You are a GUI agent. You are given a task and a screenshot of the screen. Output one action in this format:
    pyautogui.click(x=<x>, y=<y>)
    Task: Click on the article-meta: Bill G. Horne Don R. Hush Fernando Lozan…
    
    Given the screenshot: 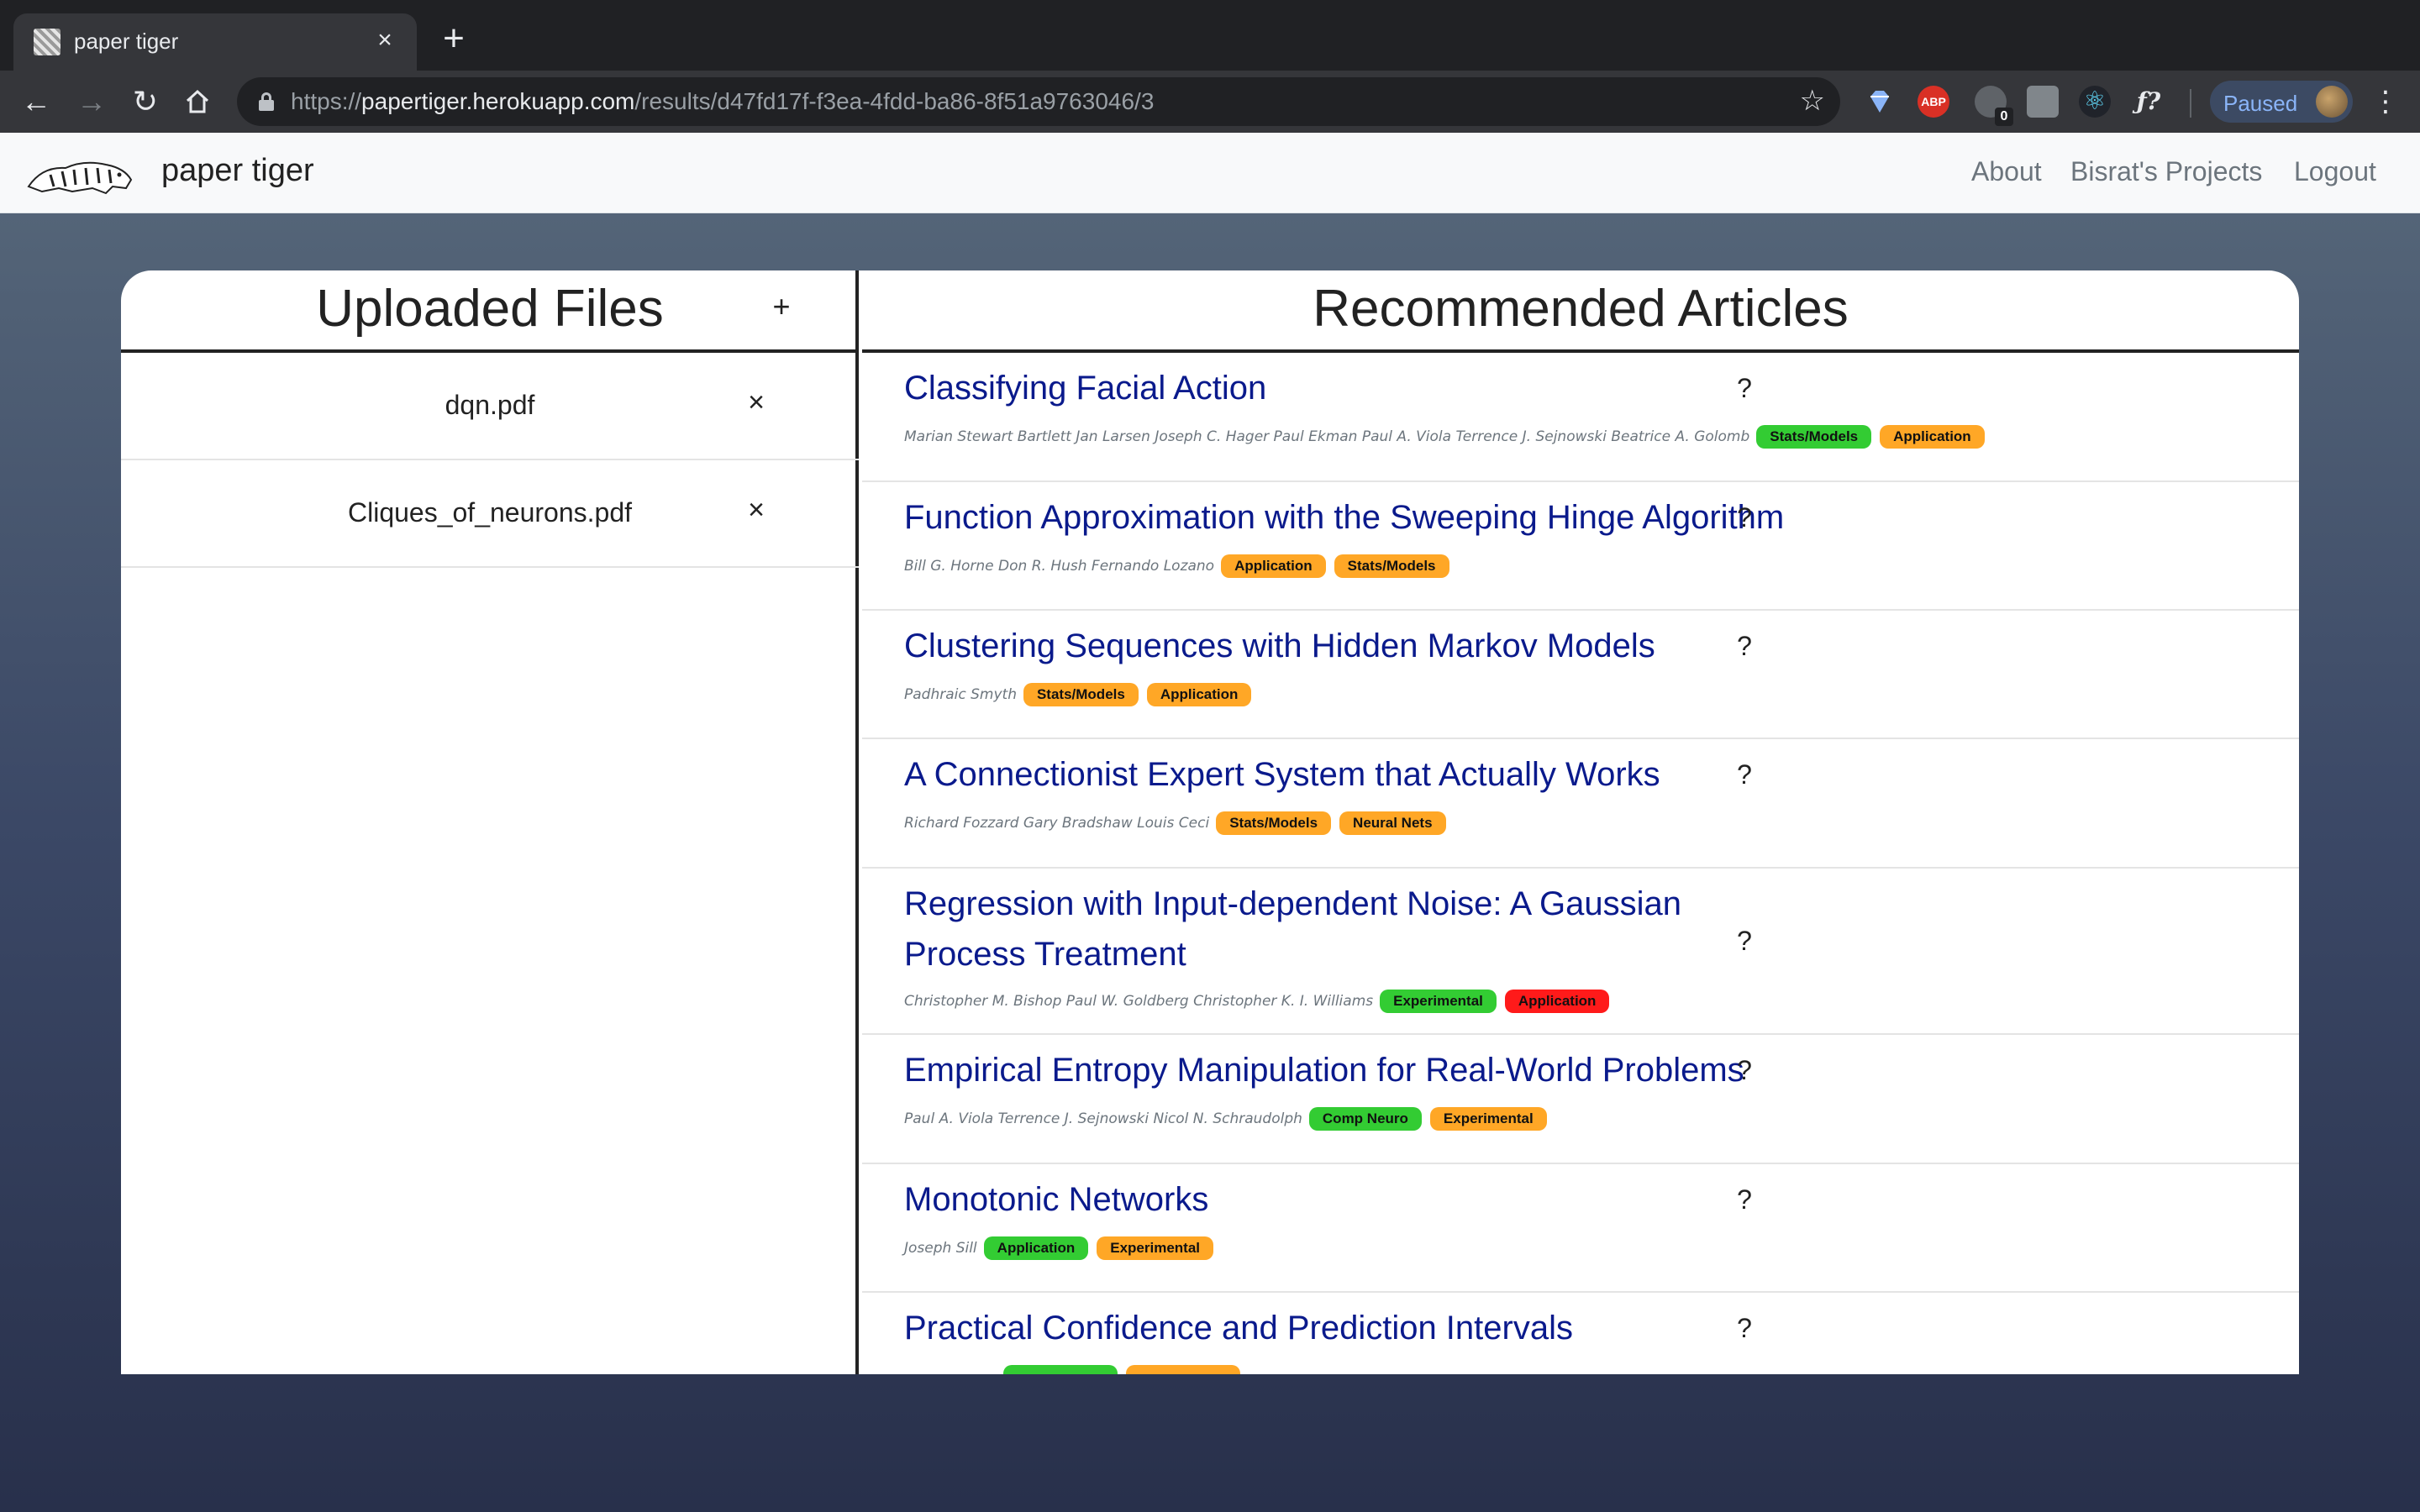 What is the action you would take?
    pyautogui.click(x=1181, y=566)
    